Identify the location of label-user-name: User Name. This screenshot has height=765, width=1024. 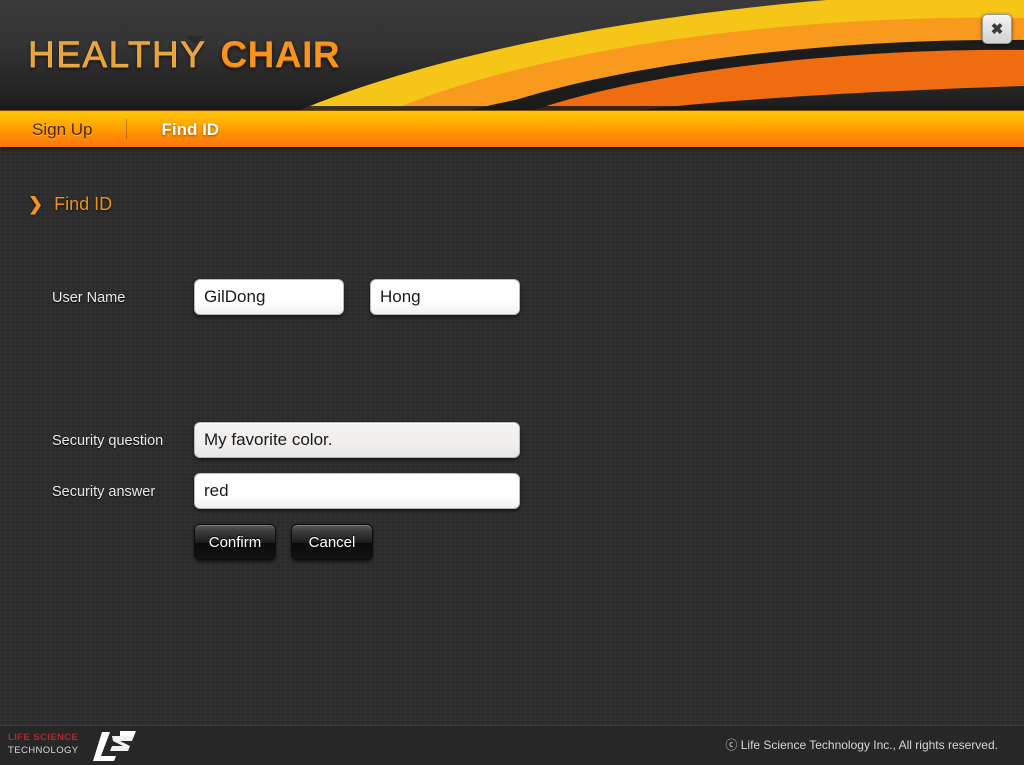
(89, 298).